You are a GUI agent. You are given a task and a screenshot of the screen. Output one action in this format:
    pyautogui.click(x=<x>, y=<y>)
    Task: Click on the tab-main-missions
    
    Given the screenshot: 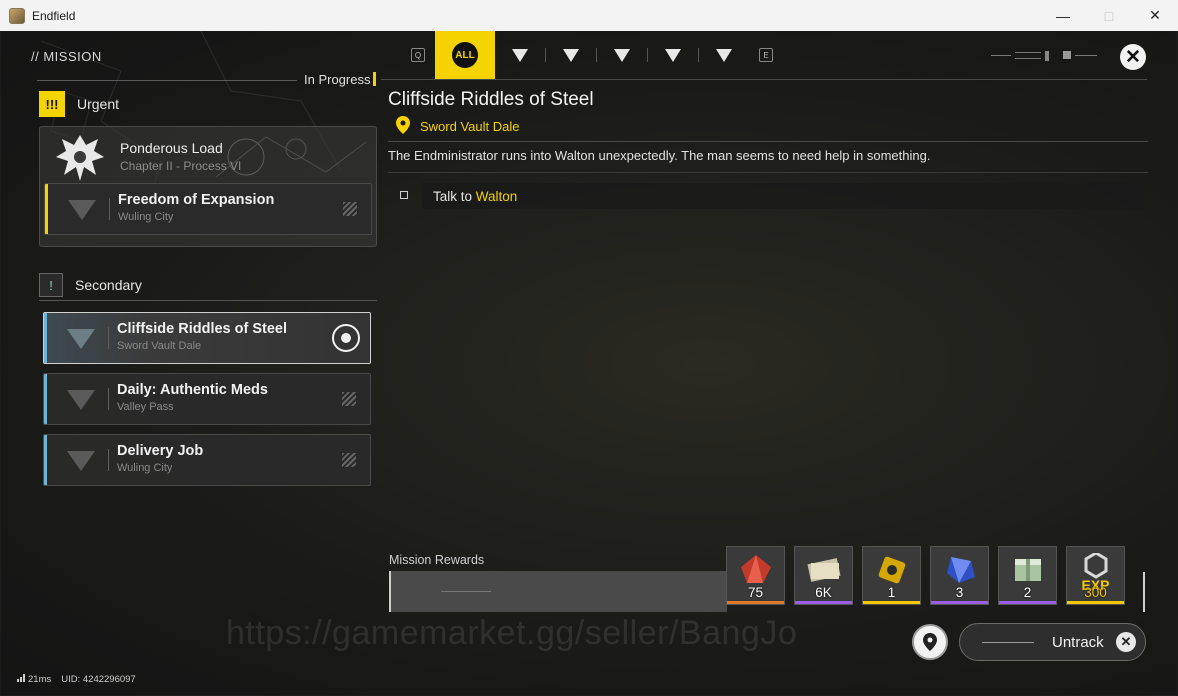 What is the action you would take?
    pyautogui.click(x=520, y=55)
    